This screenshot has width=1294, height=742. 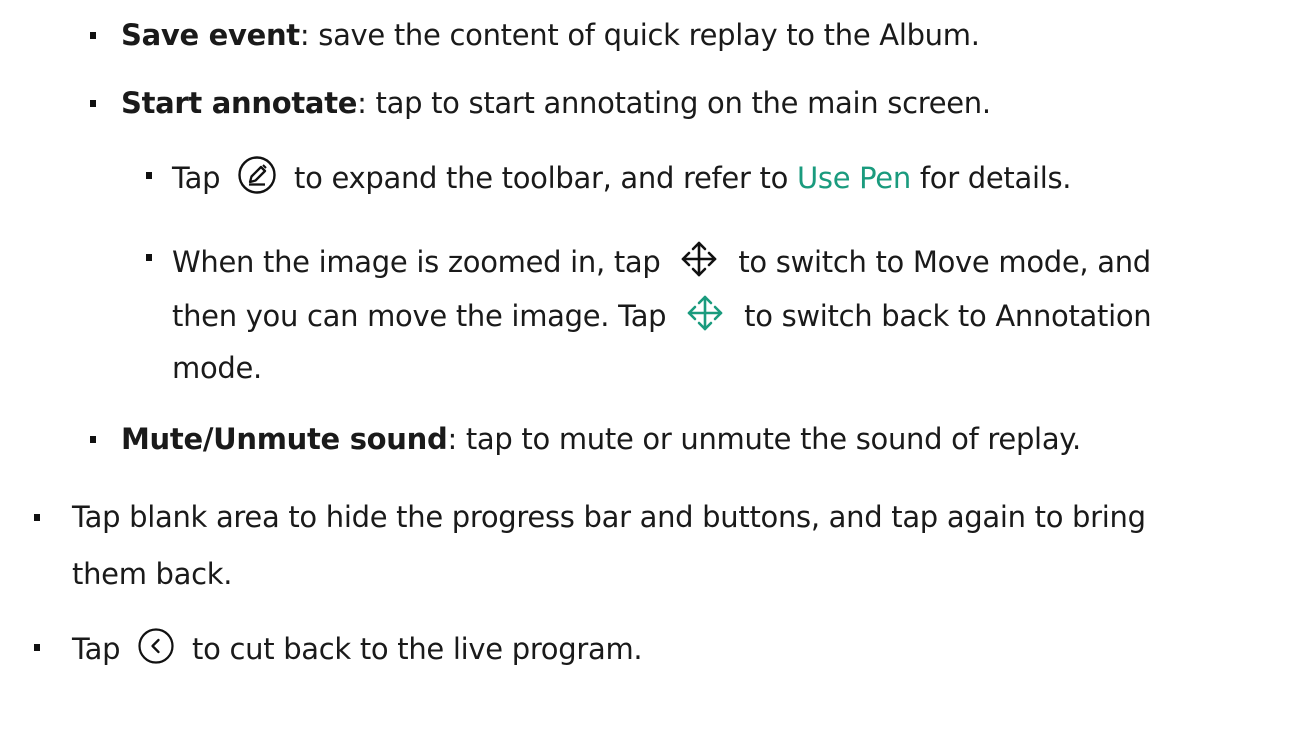 I want to click on term-mute: Mute/Unmute sound, so click(x=284, y=439).